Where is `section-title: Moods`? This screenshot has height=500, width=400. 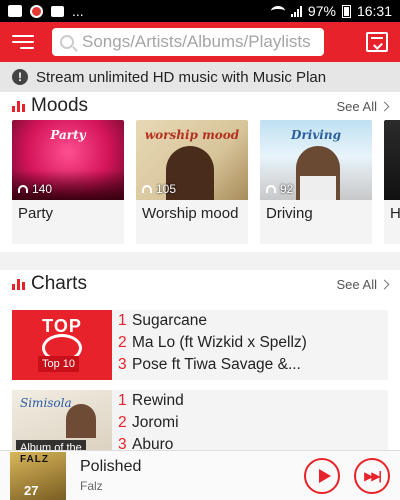 section-title: Moods is located at coordinates (60, 105).